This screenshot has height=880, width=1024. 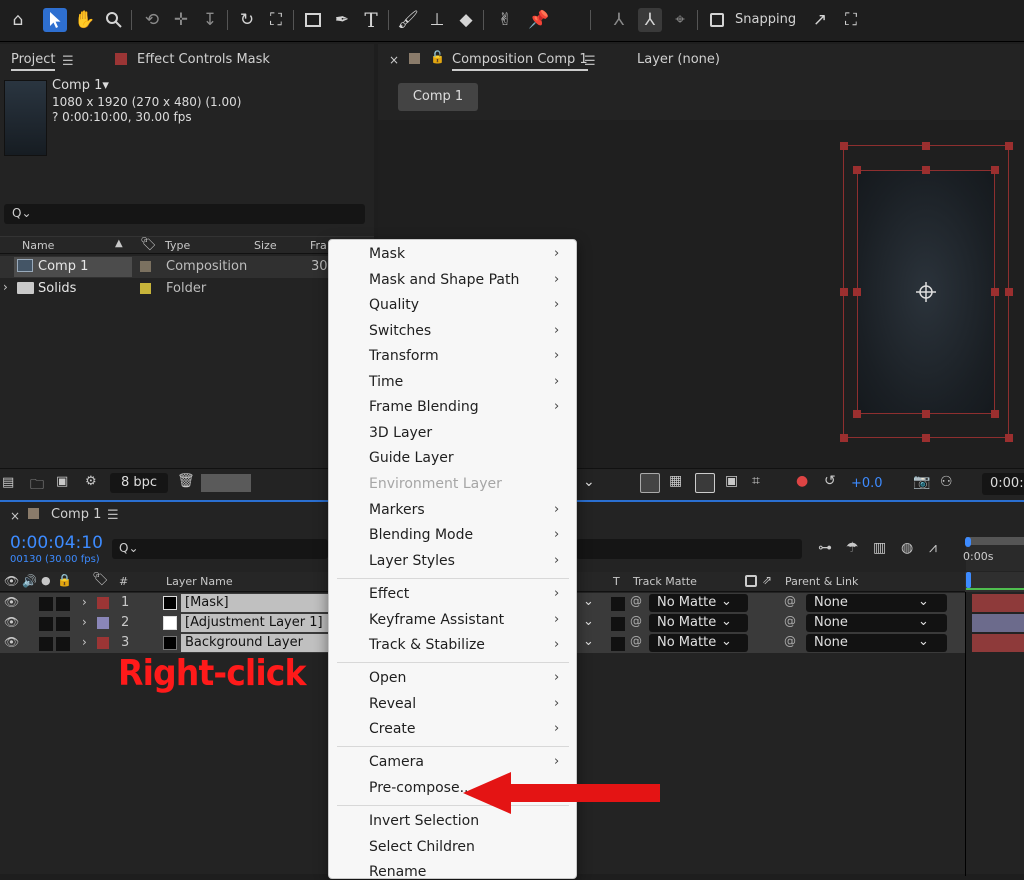 I want to click on menu-item-effect: Effect, so click(x=389, y=594).